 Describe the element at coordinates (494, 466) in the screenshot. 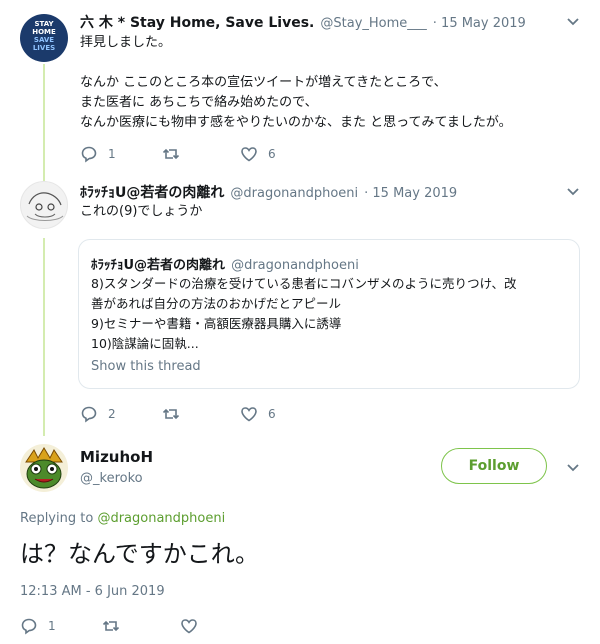

I see `follow-button: Follow` at that location.